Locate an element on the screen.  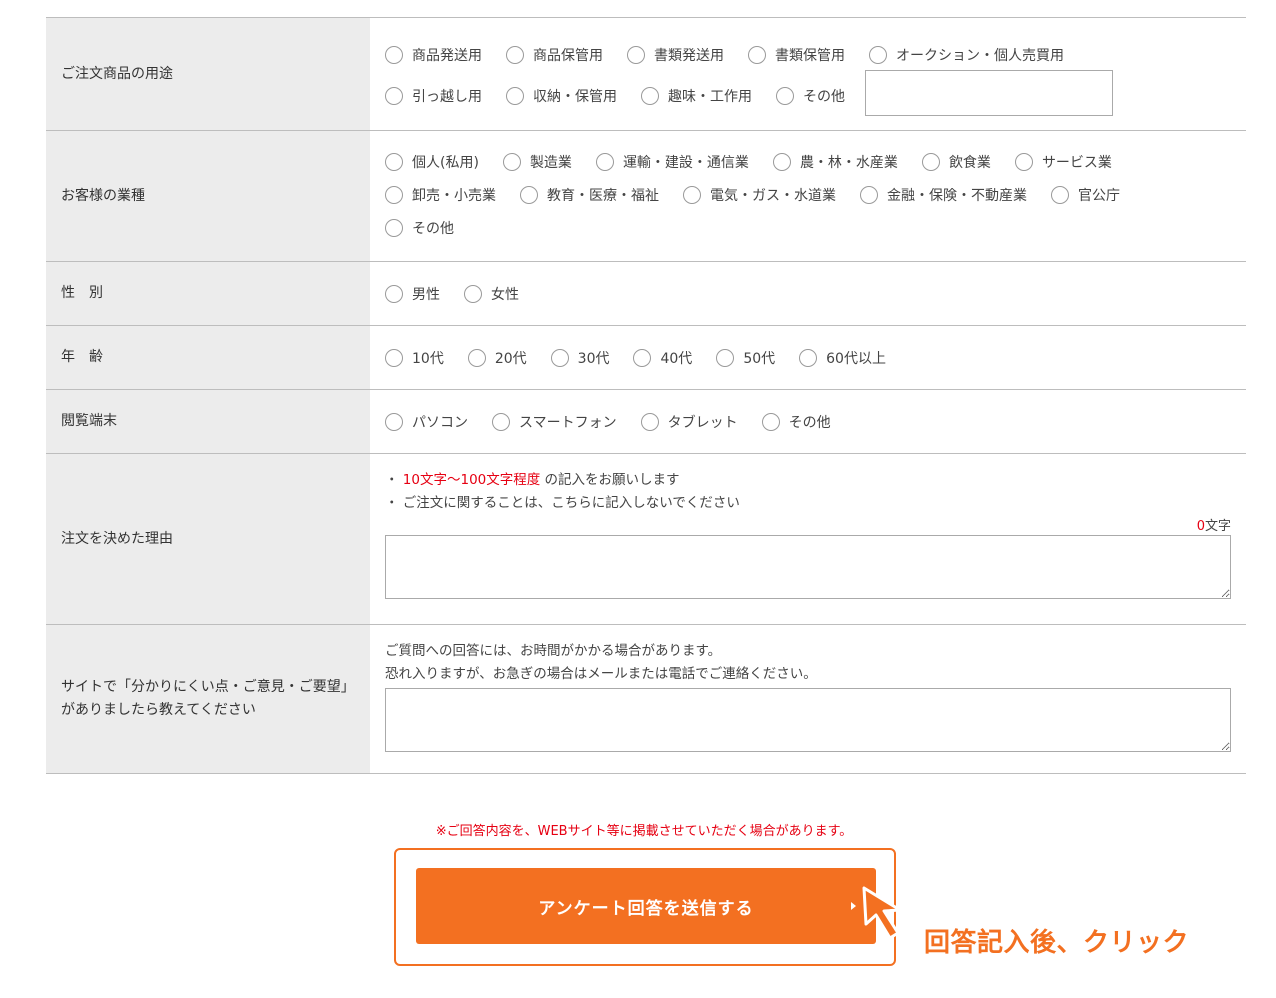
reason-char-counter: 0文字 is located at coordinates (1213, 526).